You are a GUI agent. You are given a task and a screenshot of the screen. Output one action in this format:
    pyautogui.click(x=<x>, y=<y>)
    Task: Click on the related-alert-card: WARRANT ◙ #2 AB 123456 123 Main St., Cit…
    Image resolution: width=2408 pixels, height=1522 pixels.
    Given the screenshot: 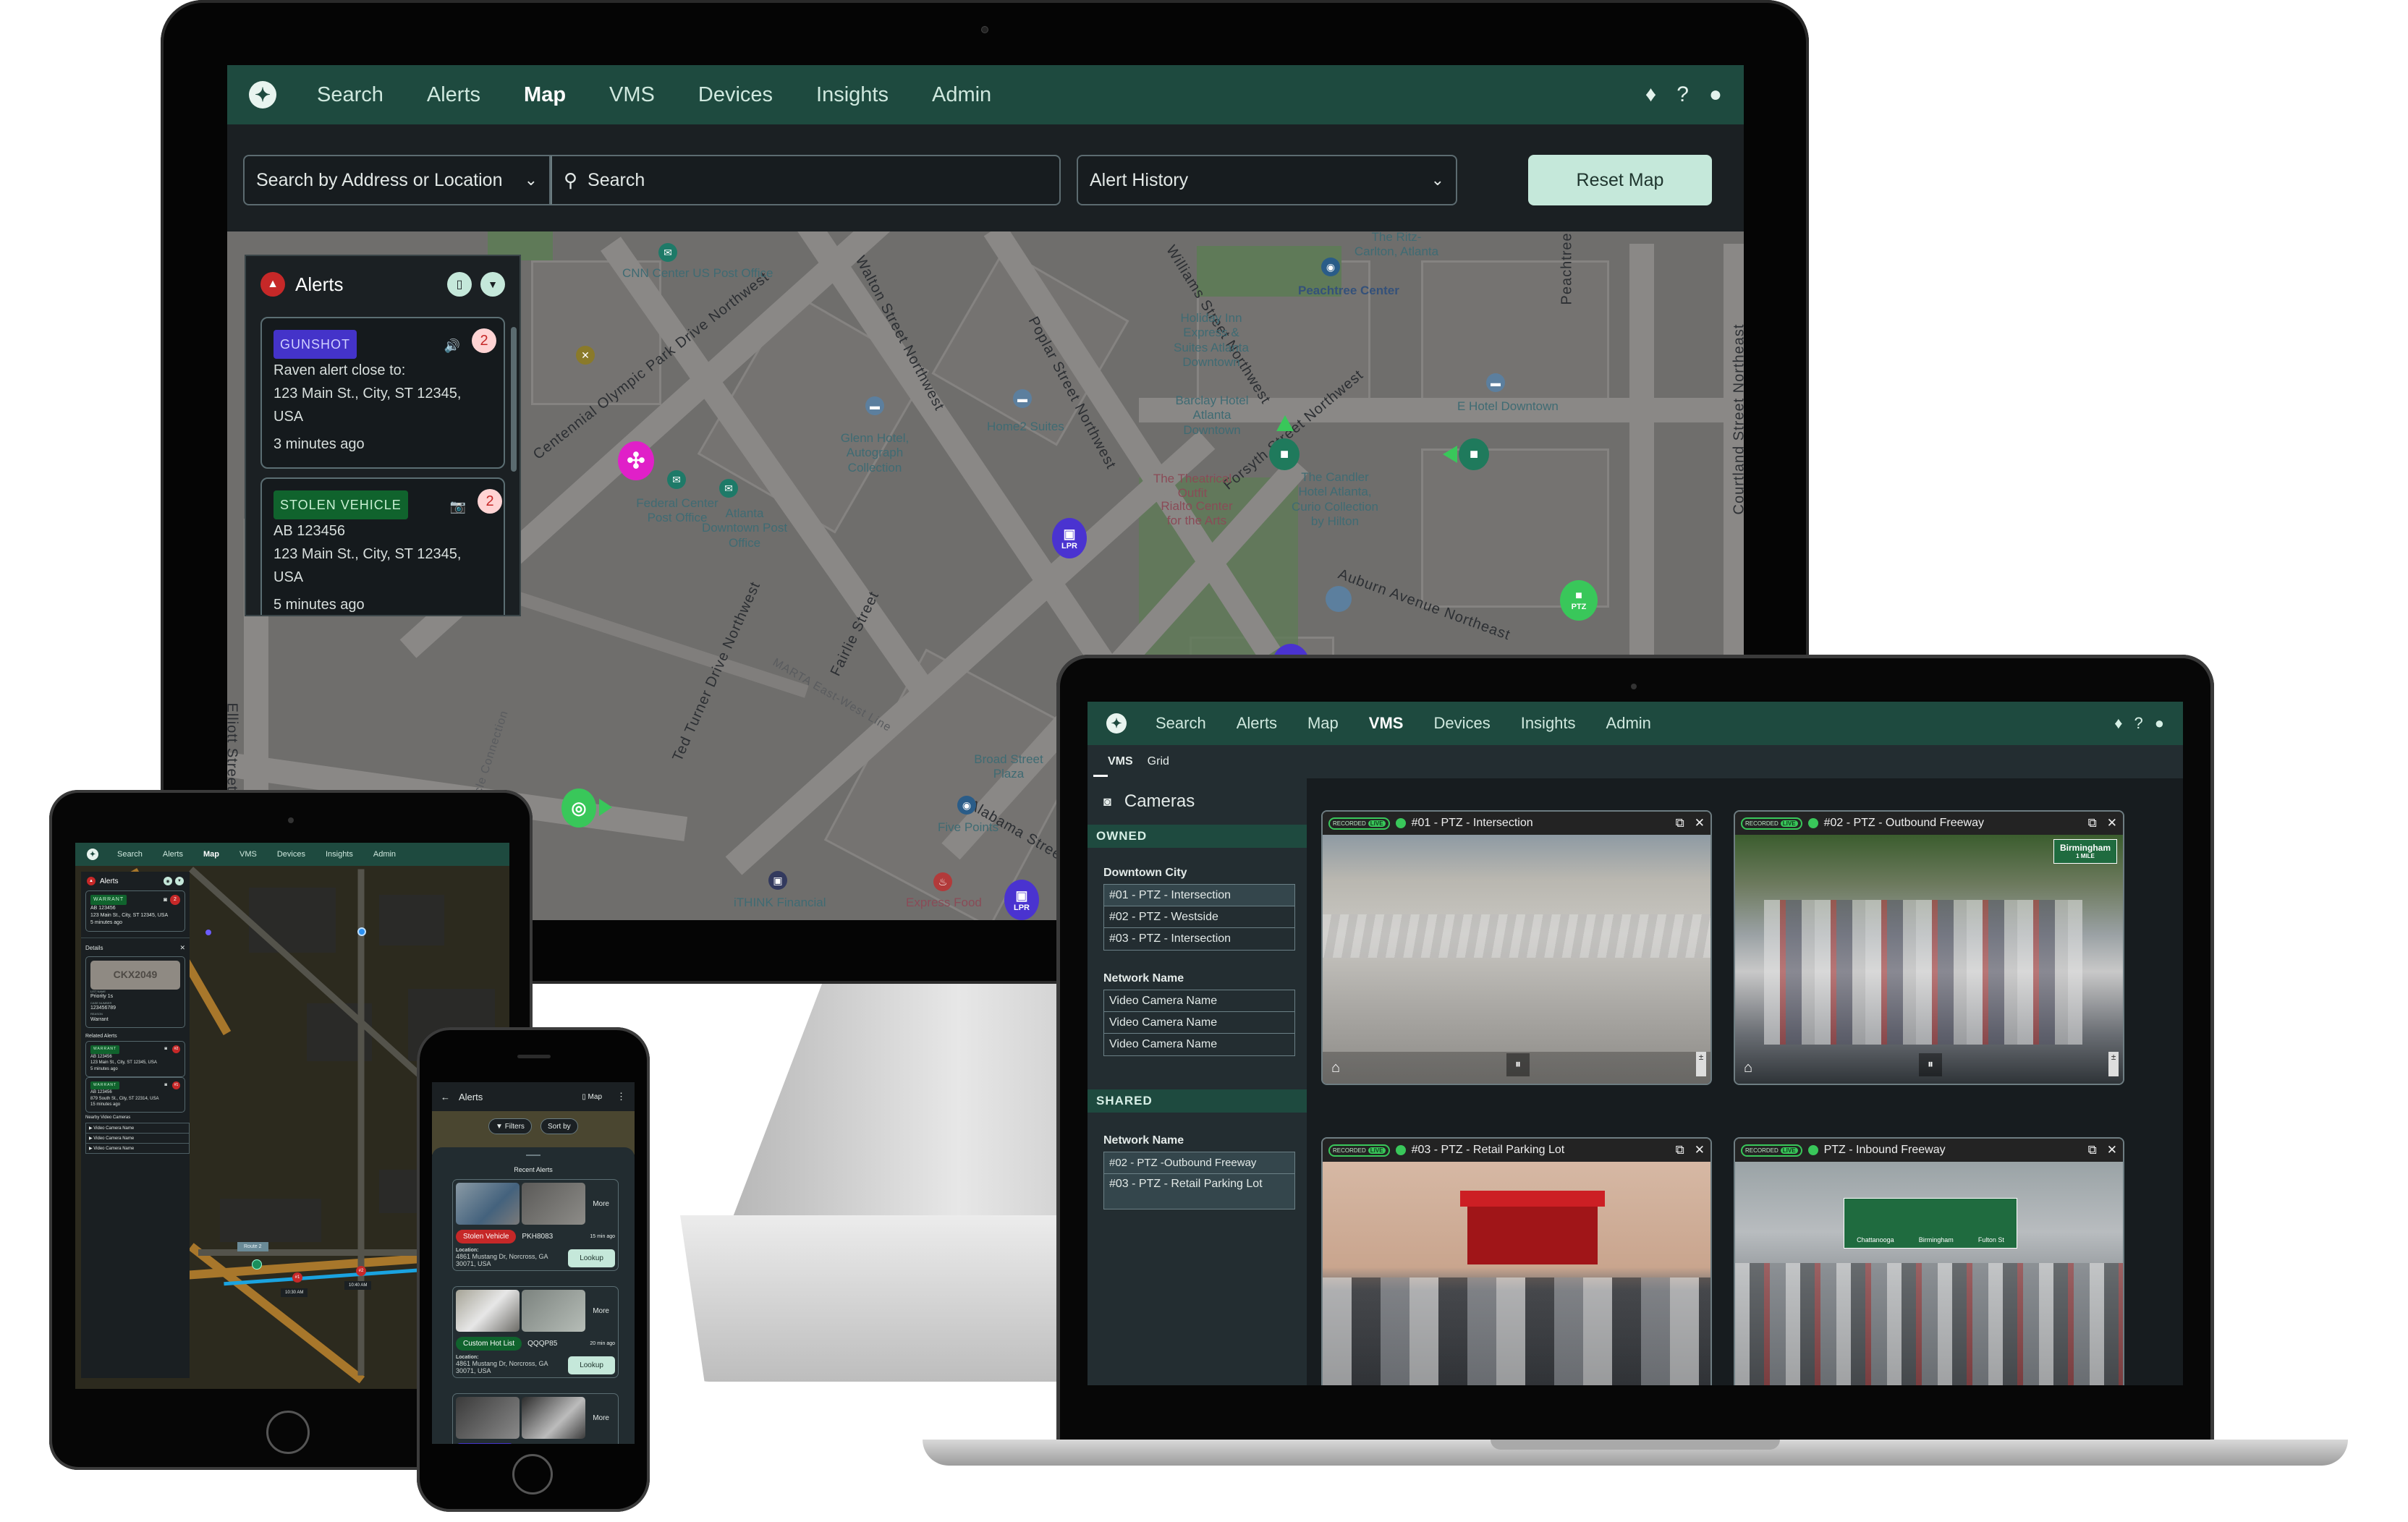 What is the action you would take?
    pyautogui.click(x=135, y=1059)
    